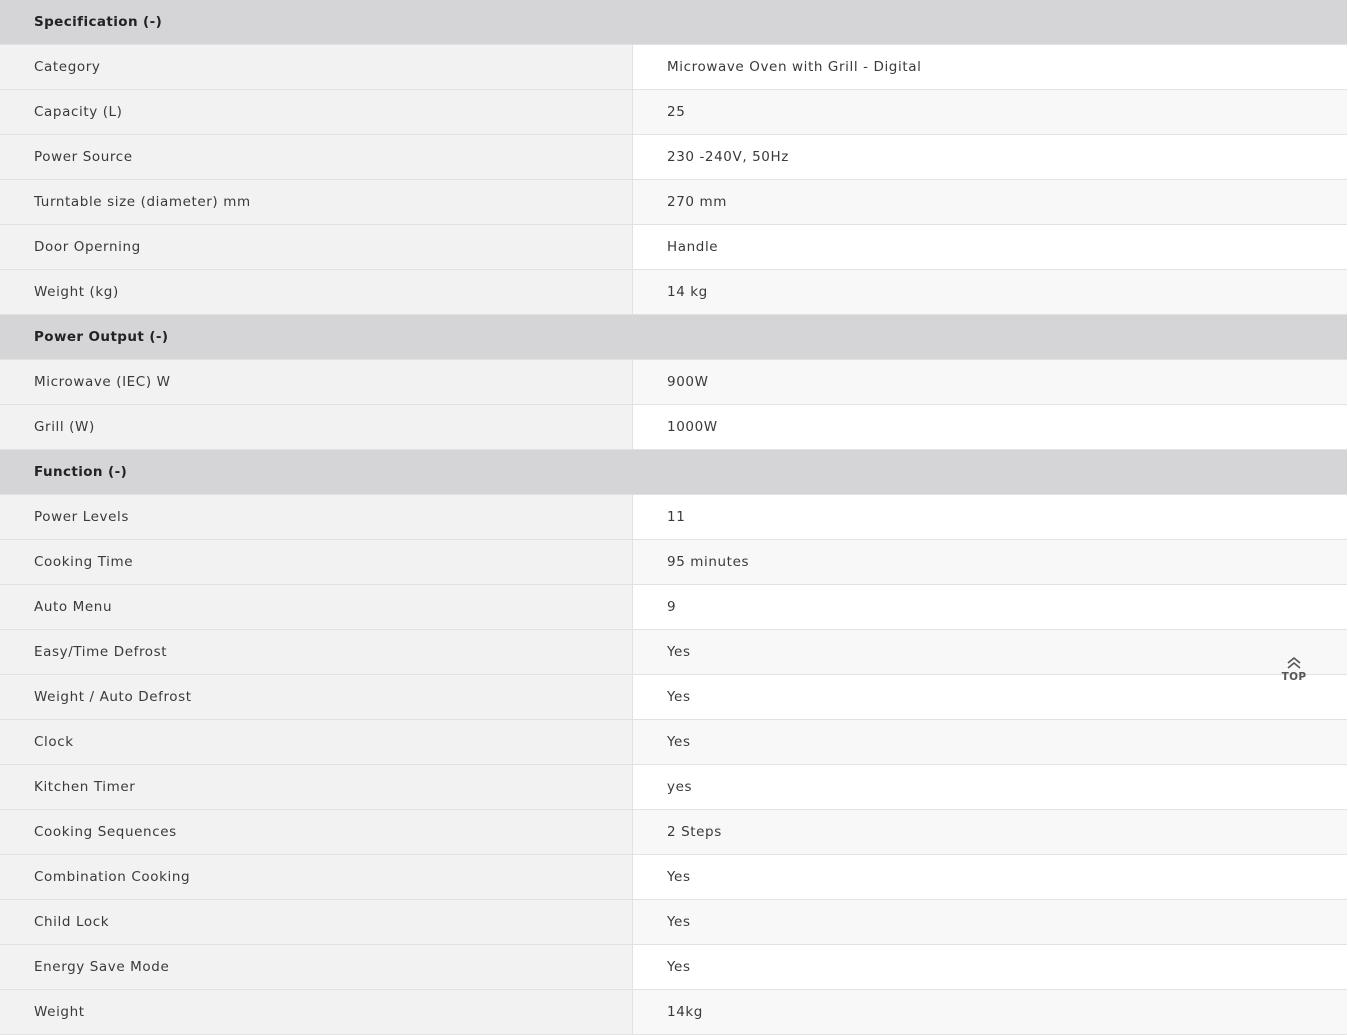 This screenshot has height=1035, width=1348. I want to click on spec-label: Weight / Auto Defrost, so click(316, 697).